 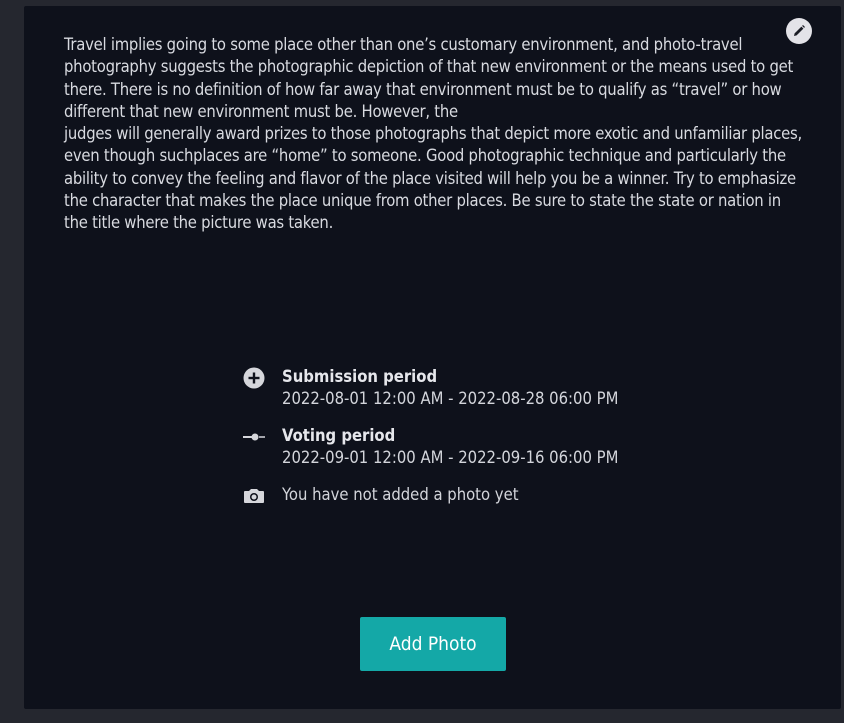 What do you see at coordinates (254, 437) in the screenshot?
I see `voting-arrow-icon` at bounding box center [254, 437].